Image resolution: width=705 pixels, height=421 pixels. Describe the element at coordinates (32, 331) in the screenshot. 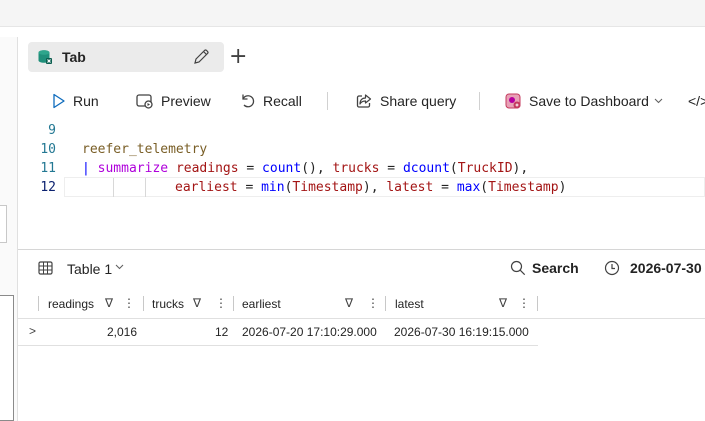

I see `row-expand-icon: >` at that location.